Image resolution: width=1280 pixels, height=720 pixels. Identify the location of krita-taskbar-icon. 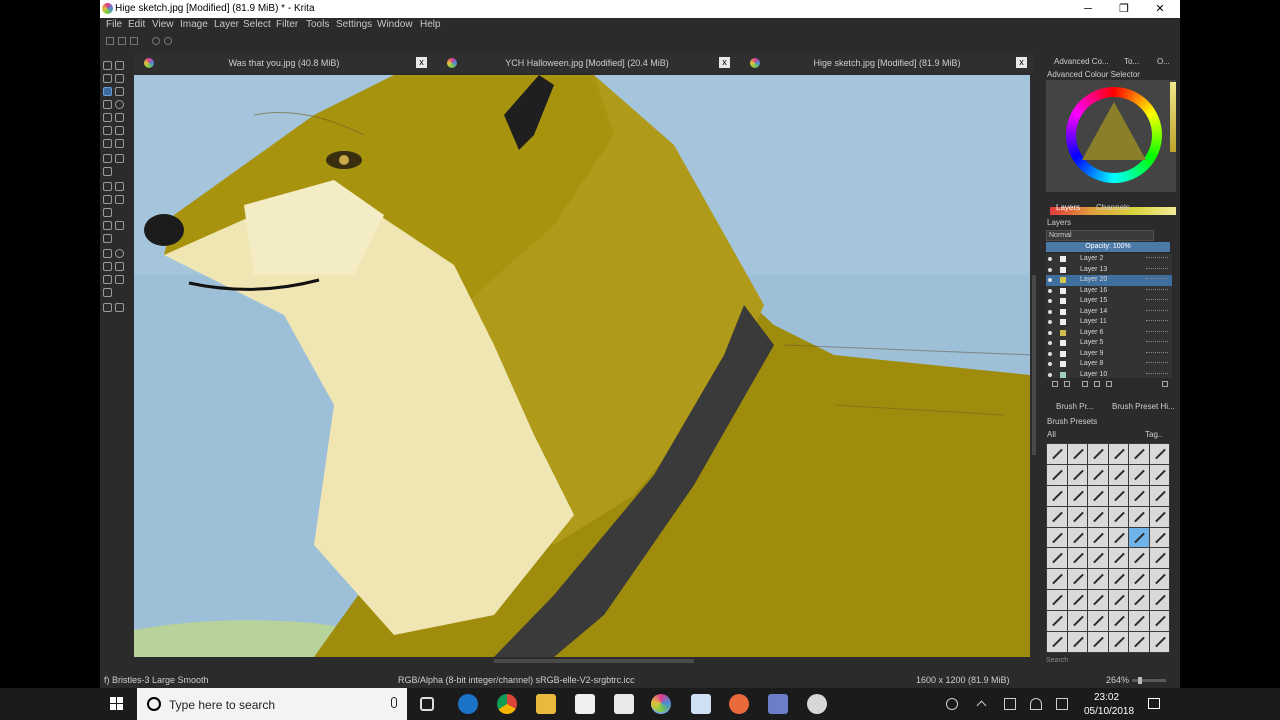
(661, 704).